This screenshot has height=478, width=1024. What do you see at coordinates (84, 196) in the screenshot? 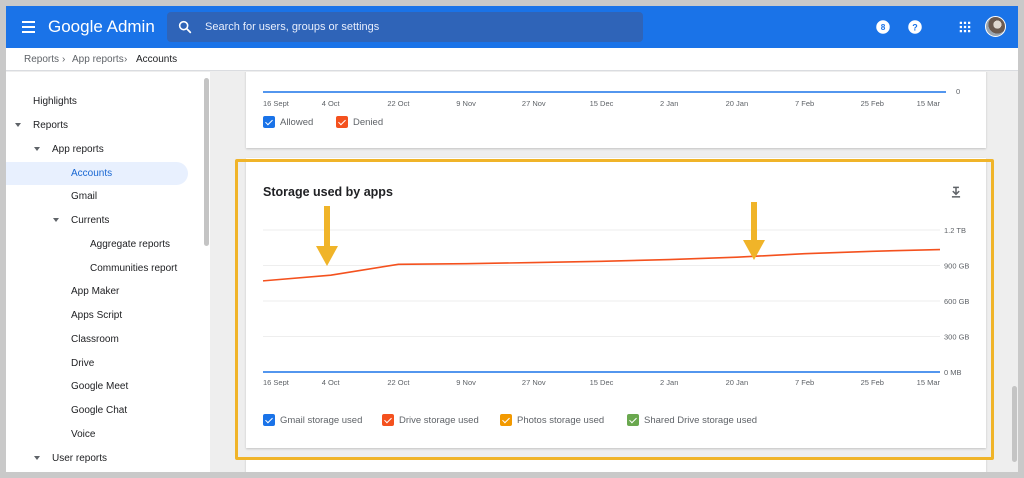
I see `sidebar-item-label: Gmail` at bounding box center [84, 196].